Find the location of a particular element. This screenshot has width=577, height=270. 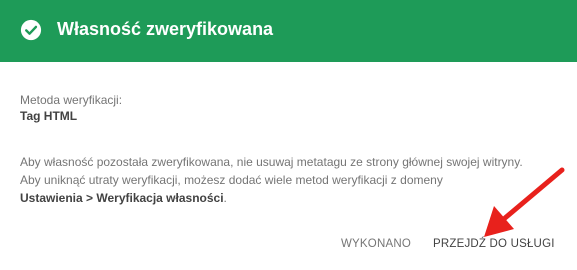

go-to-service-button: PRZEJDŹ DO USŁUGI is located at coordinates (494, 244).